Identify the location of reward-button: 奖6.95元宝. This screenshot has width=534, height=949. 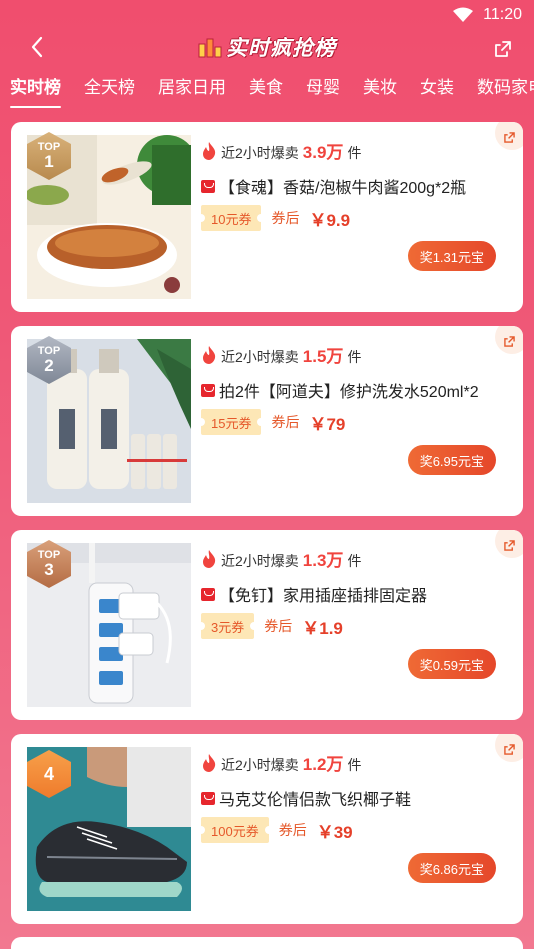
(451, 460).